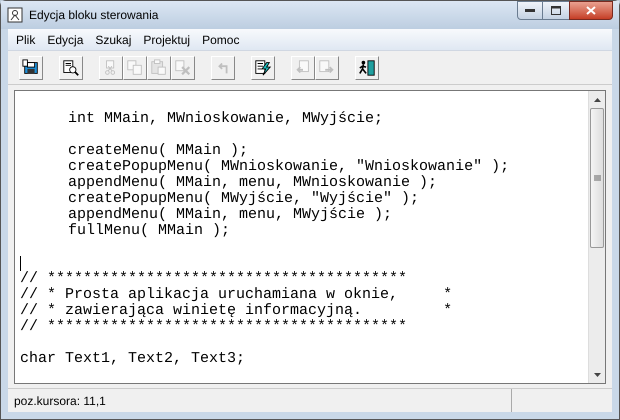  I want to click on maximize-button, so click(556, 10).